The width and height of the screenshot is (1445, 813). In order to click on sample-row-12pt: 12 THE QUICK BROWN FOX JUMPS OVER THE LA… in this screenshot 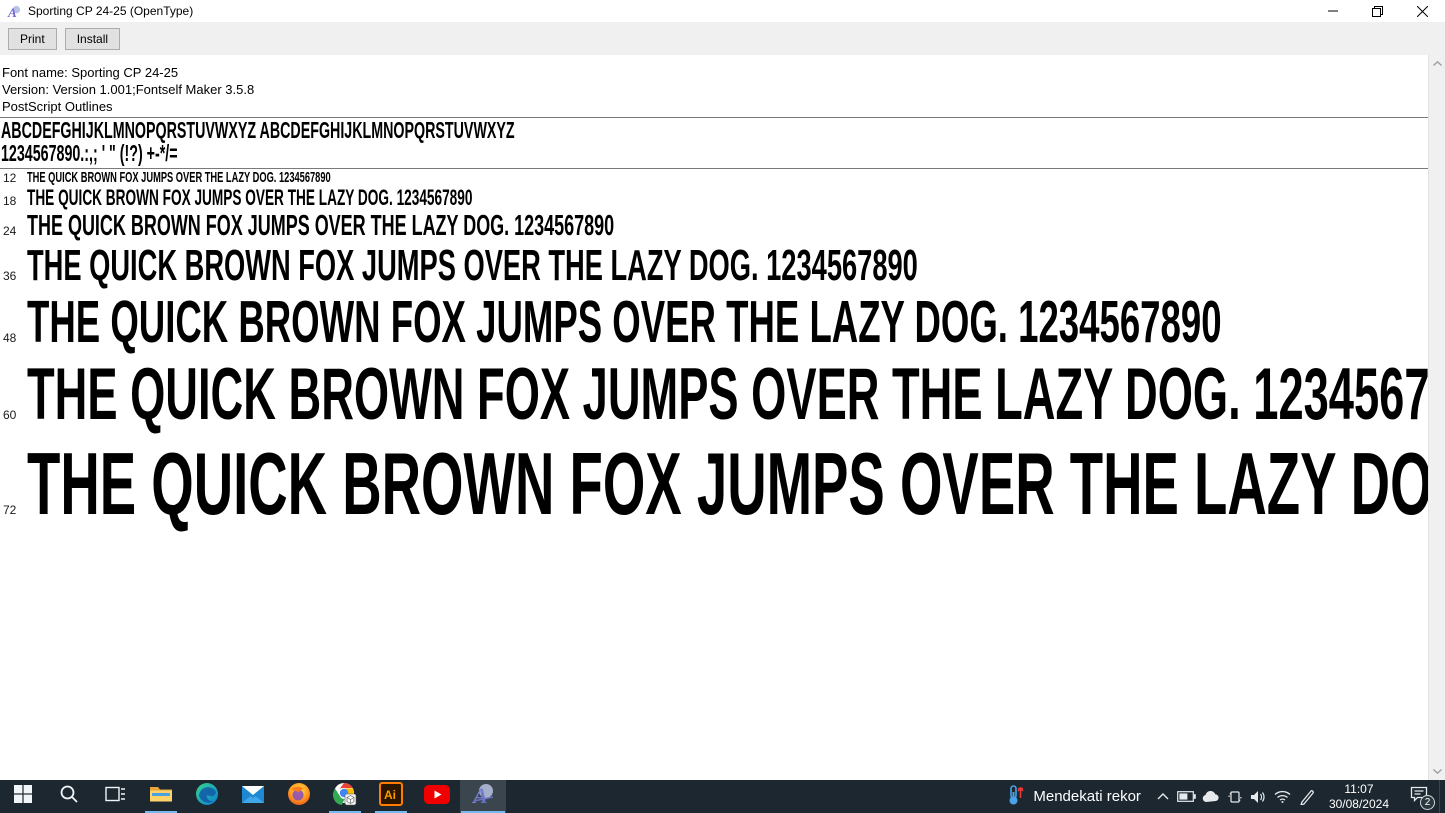, I will do `click(714, 177)`.